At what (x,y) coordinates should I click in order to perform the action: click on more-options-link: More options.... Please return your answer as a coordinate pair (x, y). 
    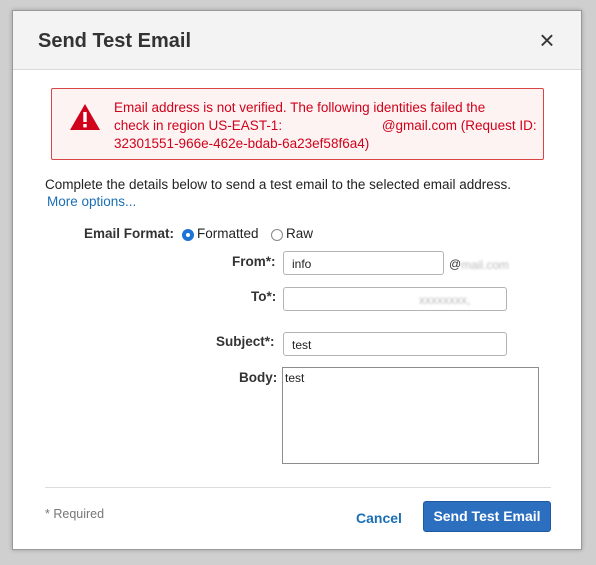
    Looking at the image, I should click on (91, 201).